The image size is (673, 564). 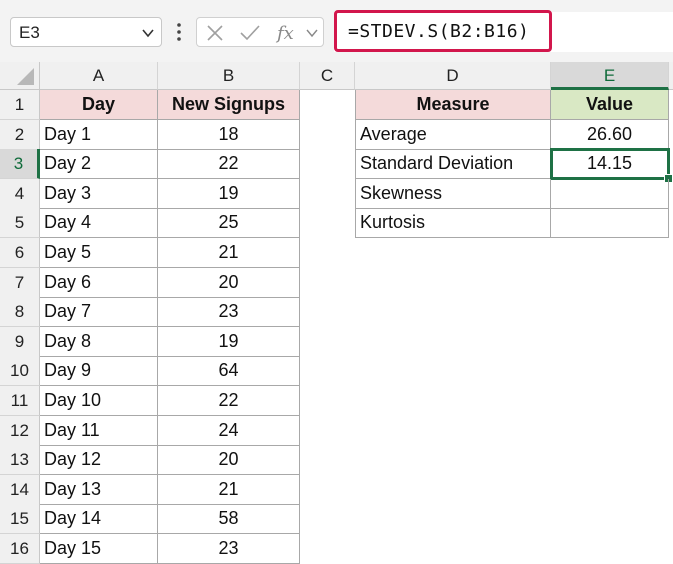 I want to click on row-header-9: 9, so click(x=20, y=341).